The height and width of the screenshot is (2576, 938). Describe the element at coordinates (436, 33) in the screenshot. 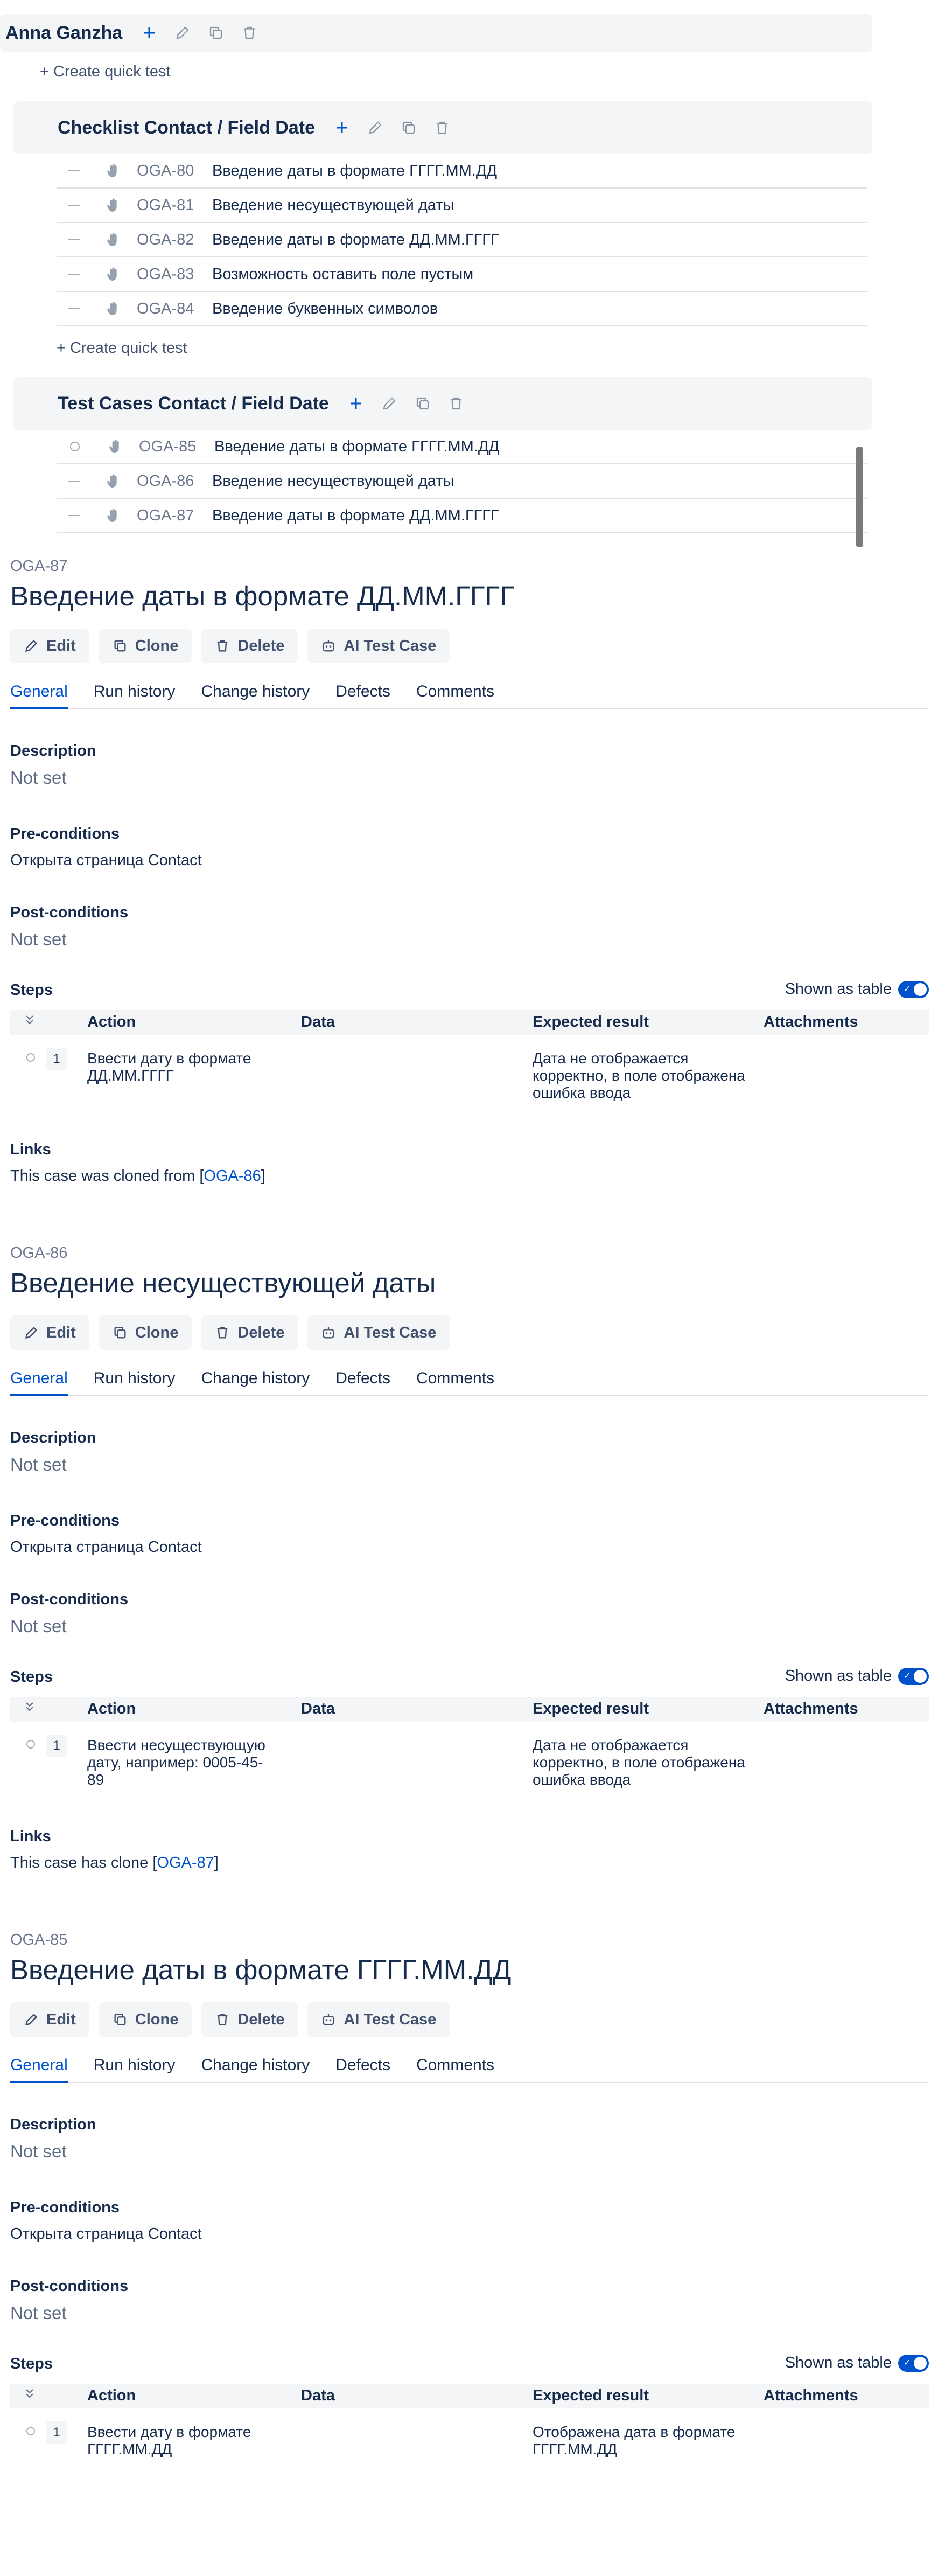

I see `suite-header-root: Anna Ganzha` at that location.